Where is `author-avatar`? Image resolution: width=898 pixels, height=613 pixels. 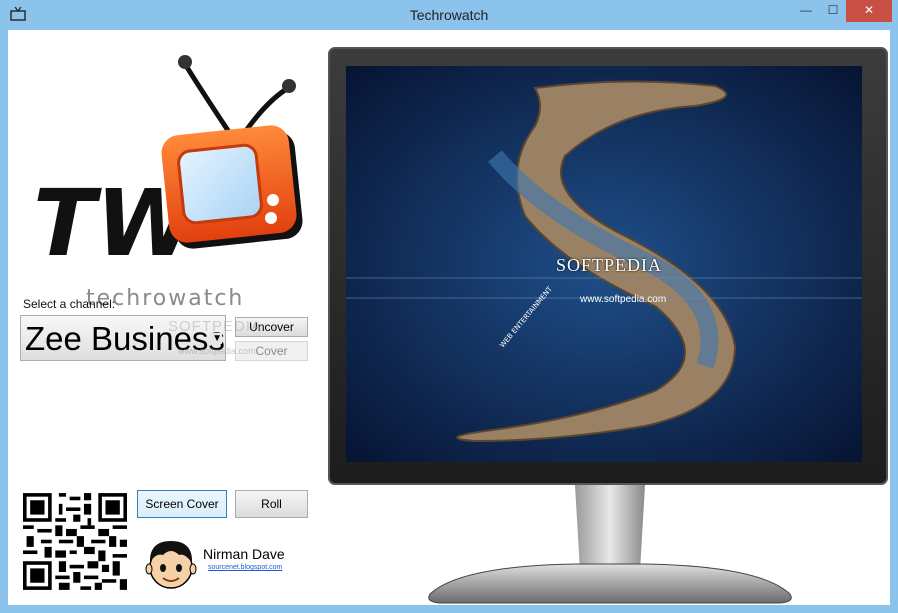
author-avatar is located at coordinates (171, 565).